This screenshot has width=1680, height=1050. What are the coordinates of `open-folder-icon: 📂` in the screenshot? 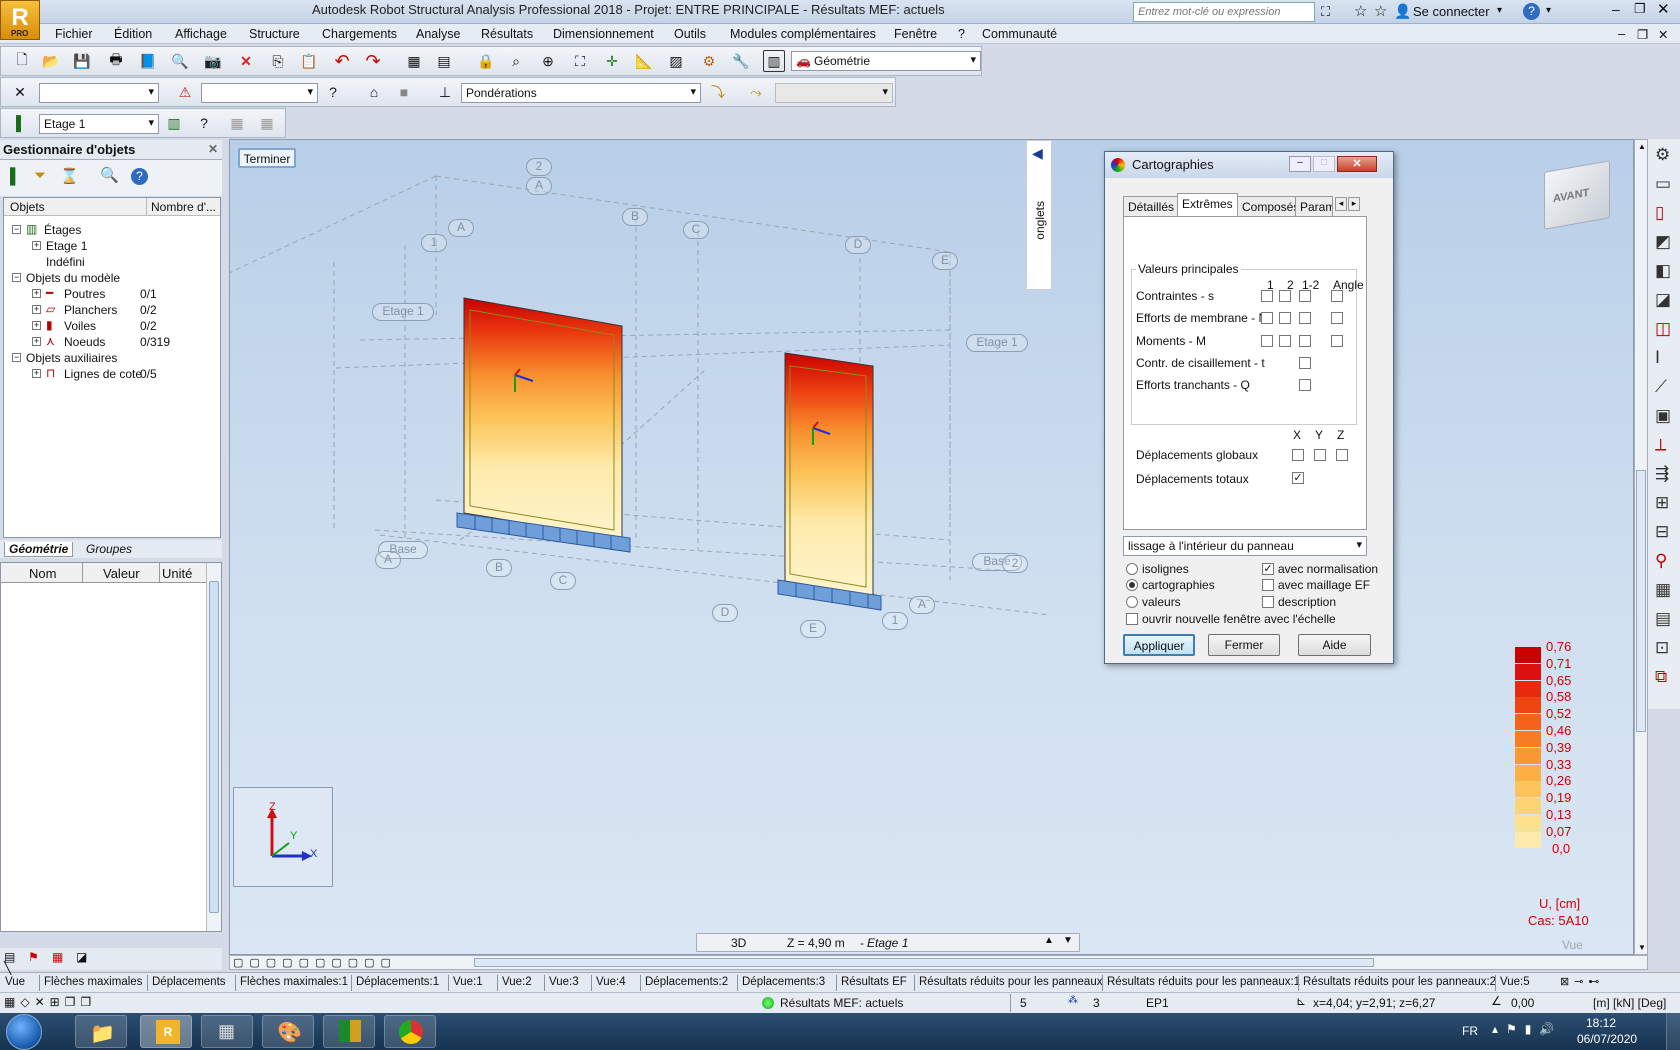 It's located at (51, 61).